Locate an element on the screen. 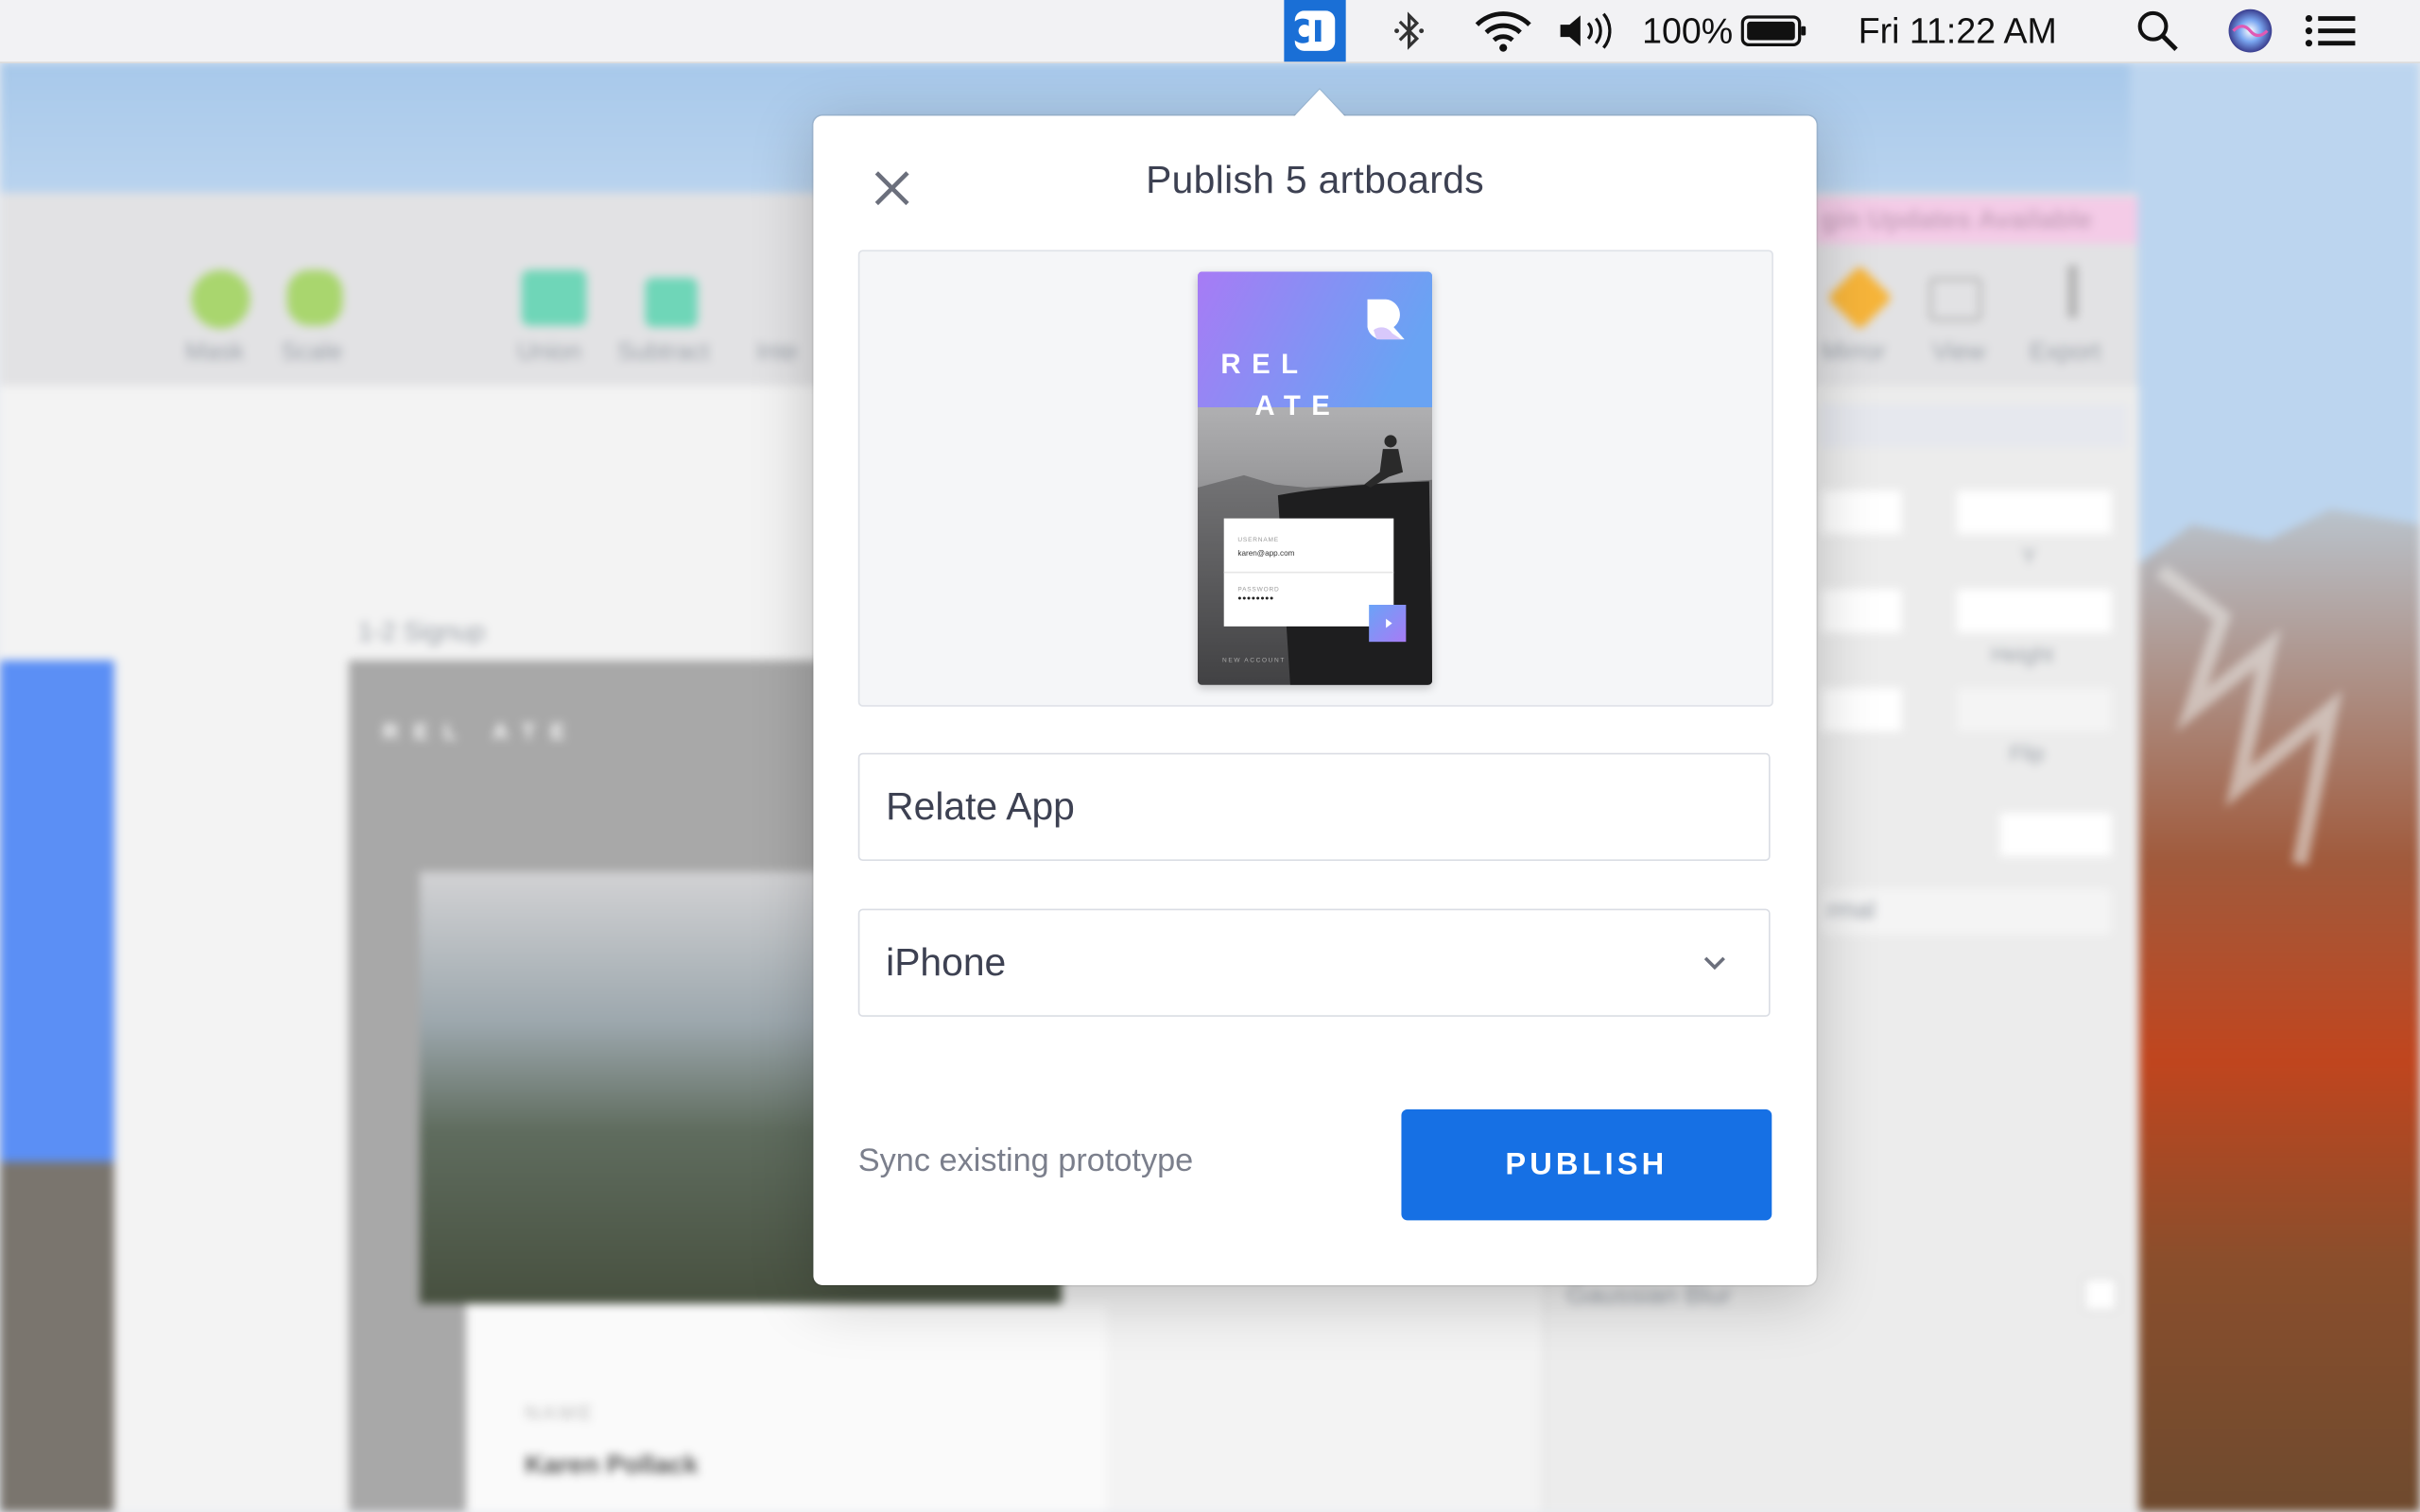  app-logo-icon is located at coordinates (1315, 31).